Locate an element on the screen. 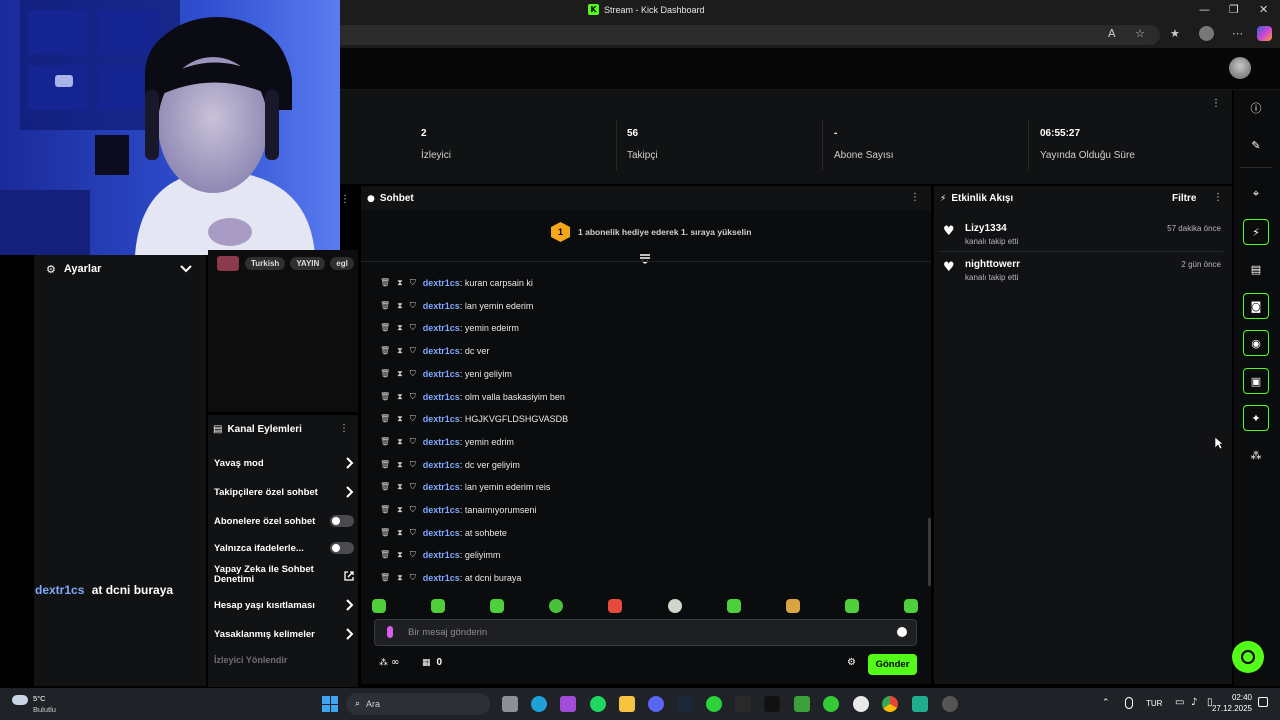 This screenshot has height=720, width=1280. store-button: ▦ 0 is located at coordinates (432, 662).